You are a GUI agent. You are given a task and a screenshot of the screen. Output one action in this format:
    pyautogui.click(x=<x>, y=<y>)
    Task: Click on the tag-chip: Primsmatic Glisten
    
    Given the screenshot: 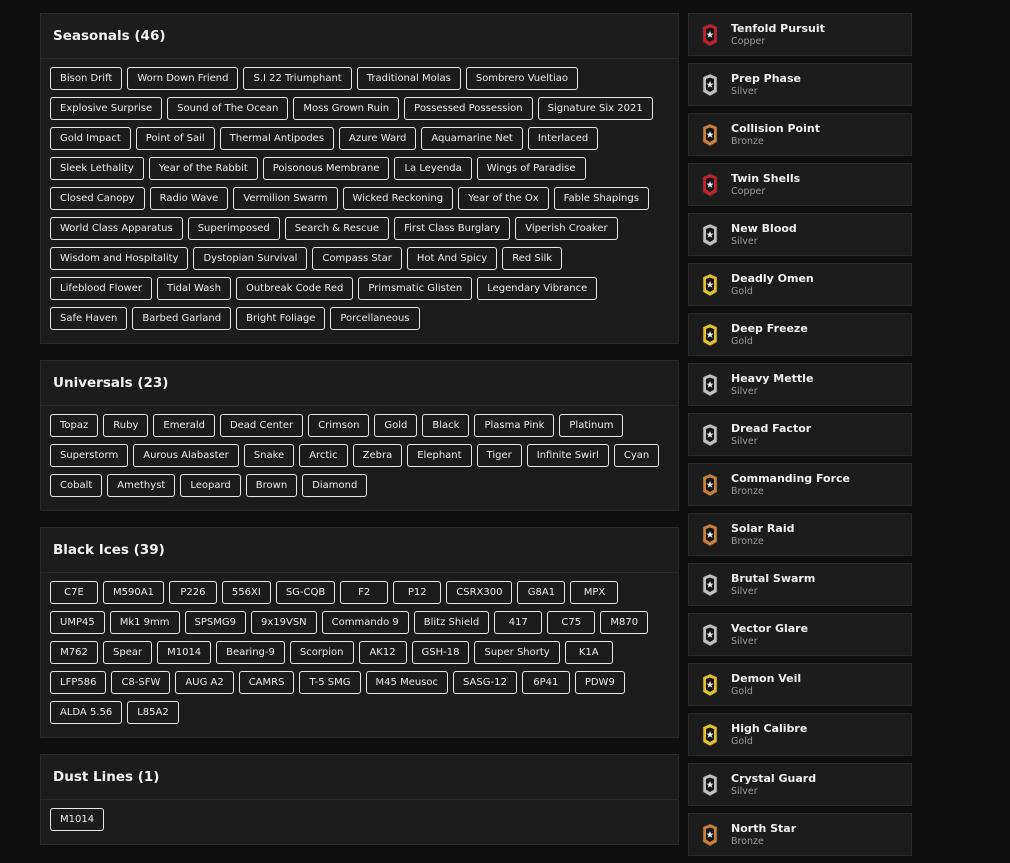 What is the action you would take?
    pyautogui.click(x=415, y=288)
    